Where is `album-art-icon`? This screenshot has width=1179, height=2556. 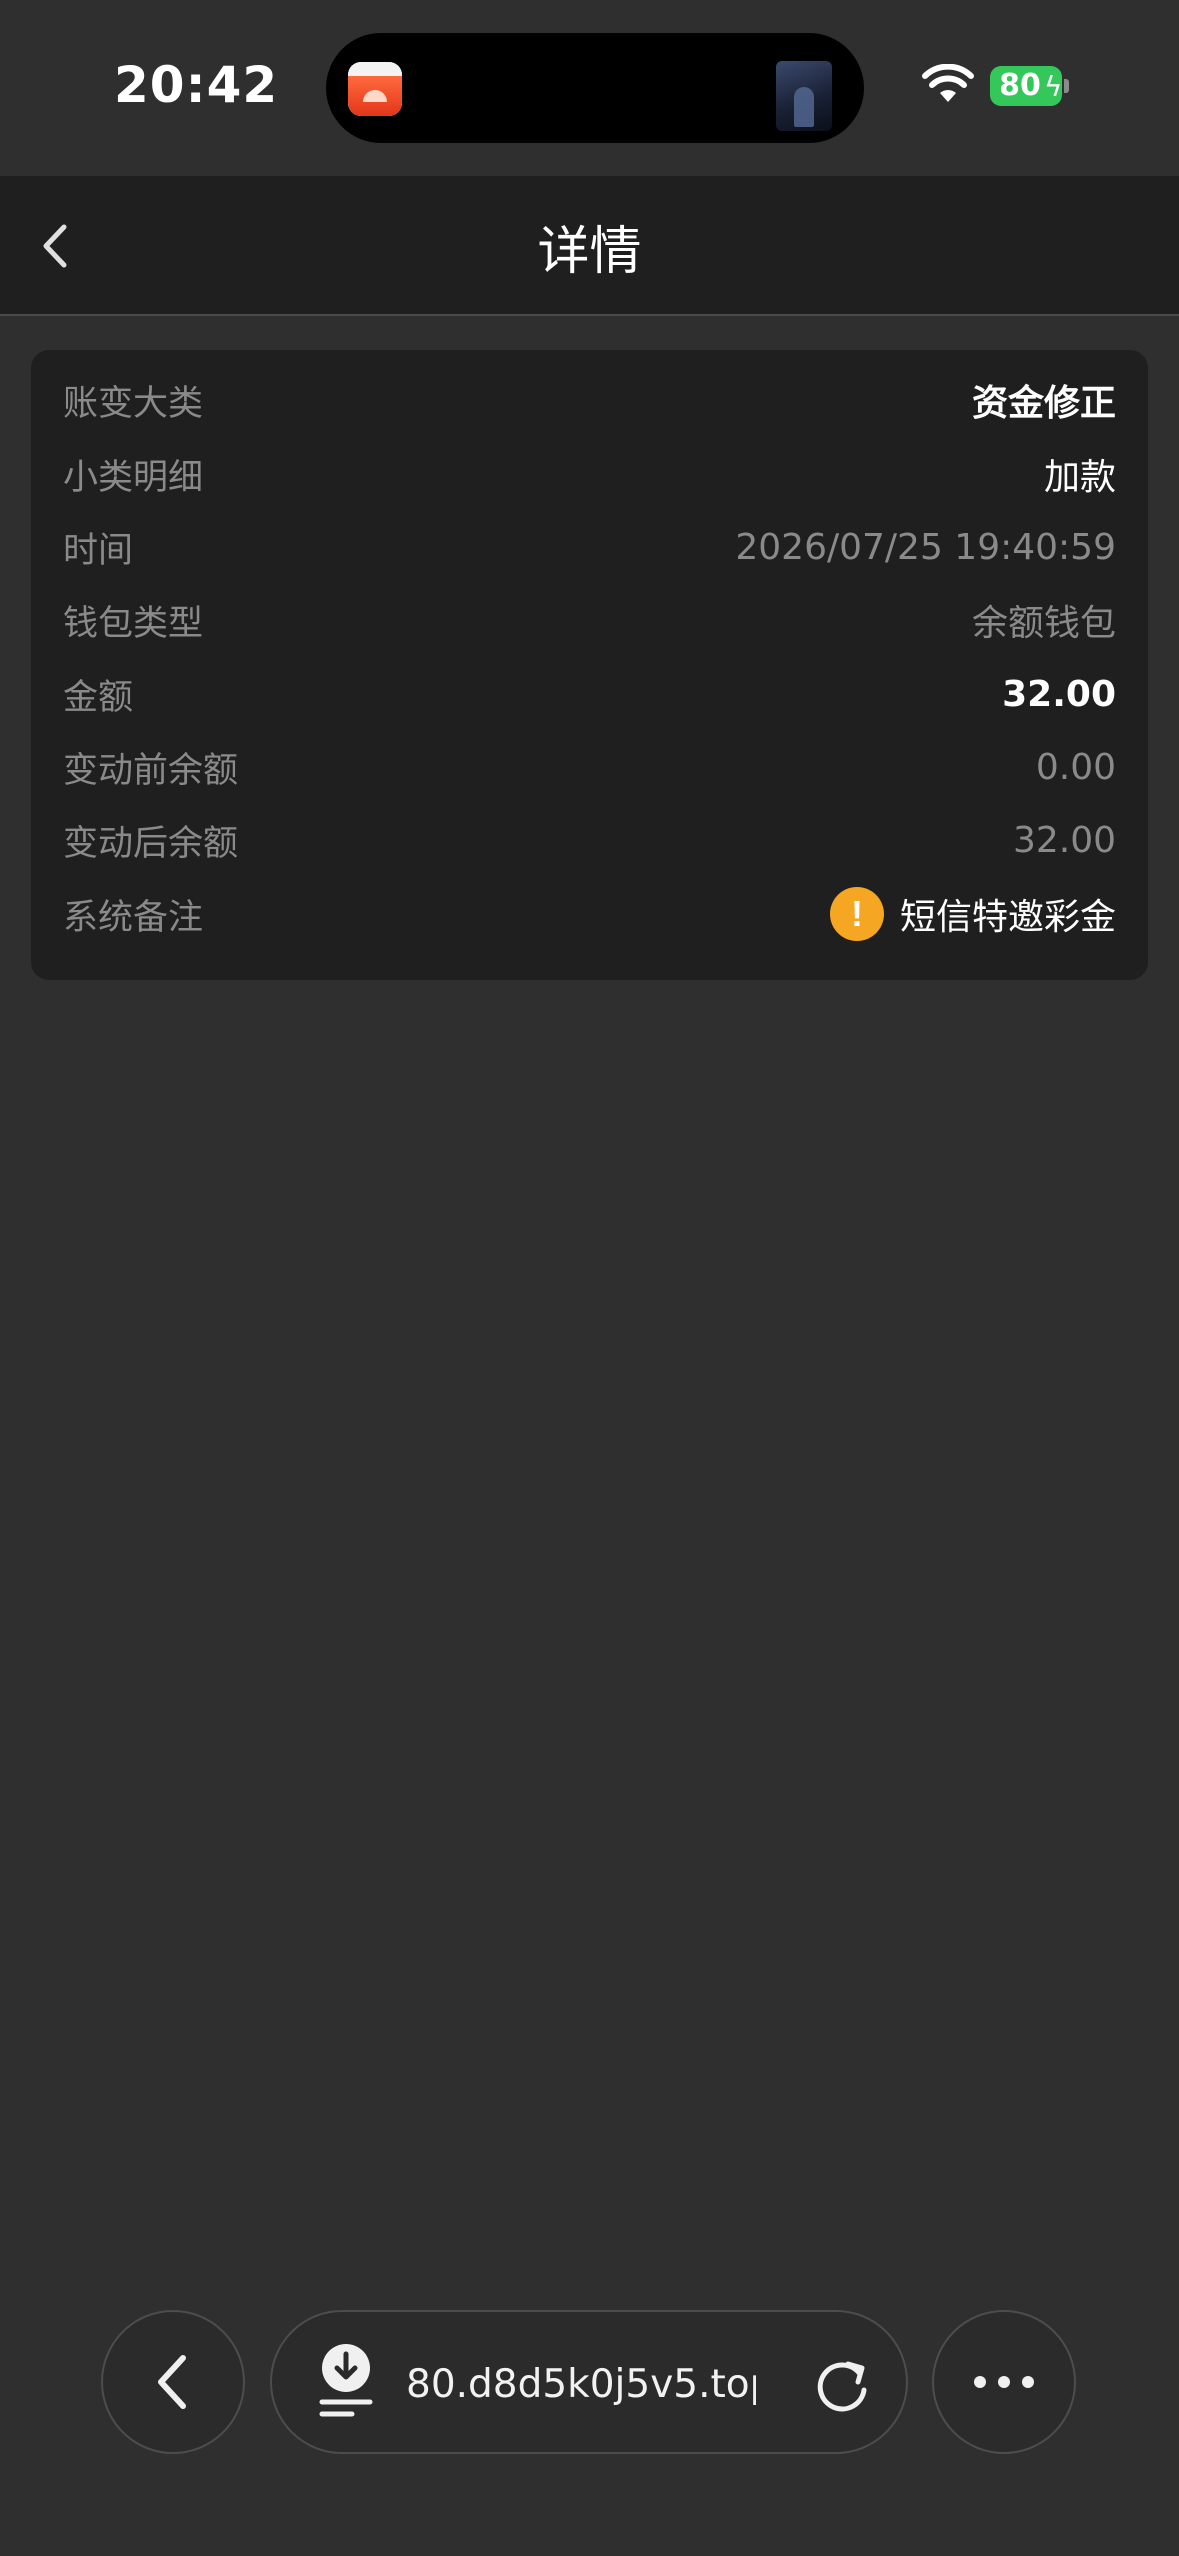 album-art-icon is located at coordinates (804, 96).